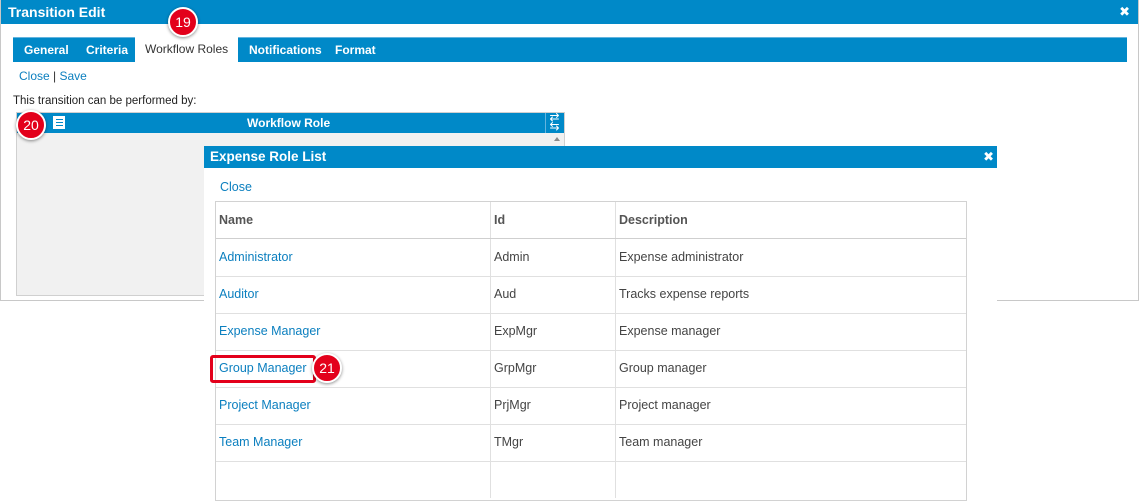  Describe the element at coordinates (790, 442) in the screenshot. I see `role-description: Team manager` at that location.